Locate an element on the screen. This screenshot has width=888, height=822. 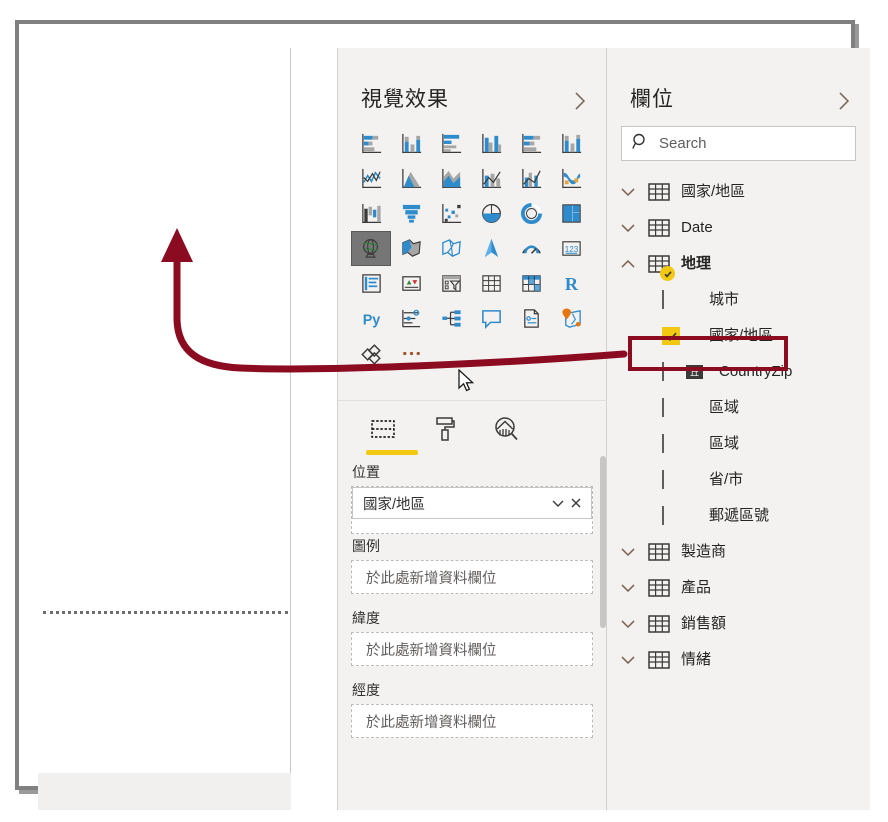
paginated-report-icon is located at coordinates (531, 318).